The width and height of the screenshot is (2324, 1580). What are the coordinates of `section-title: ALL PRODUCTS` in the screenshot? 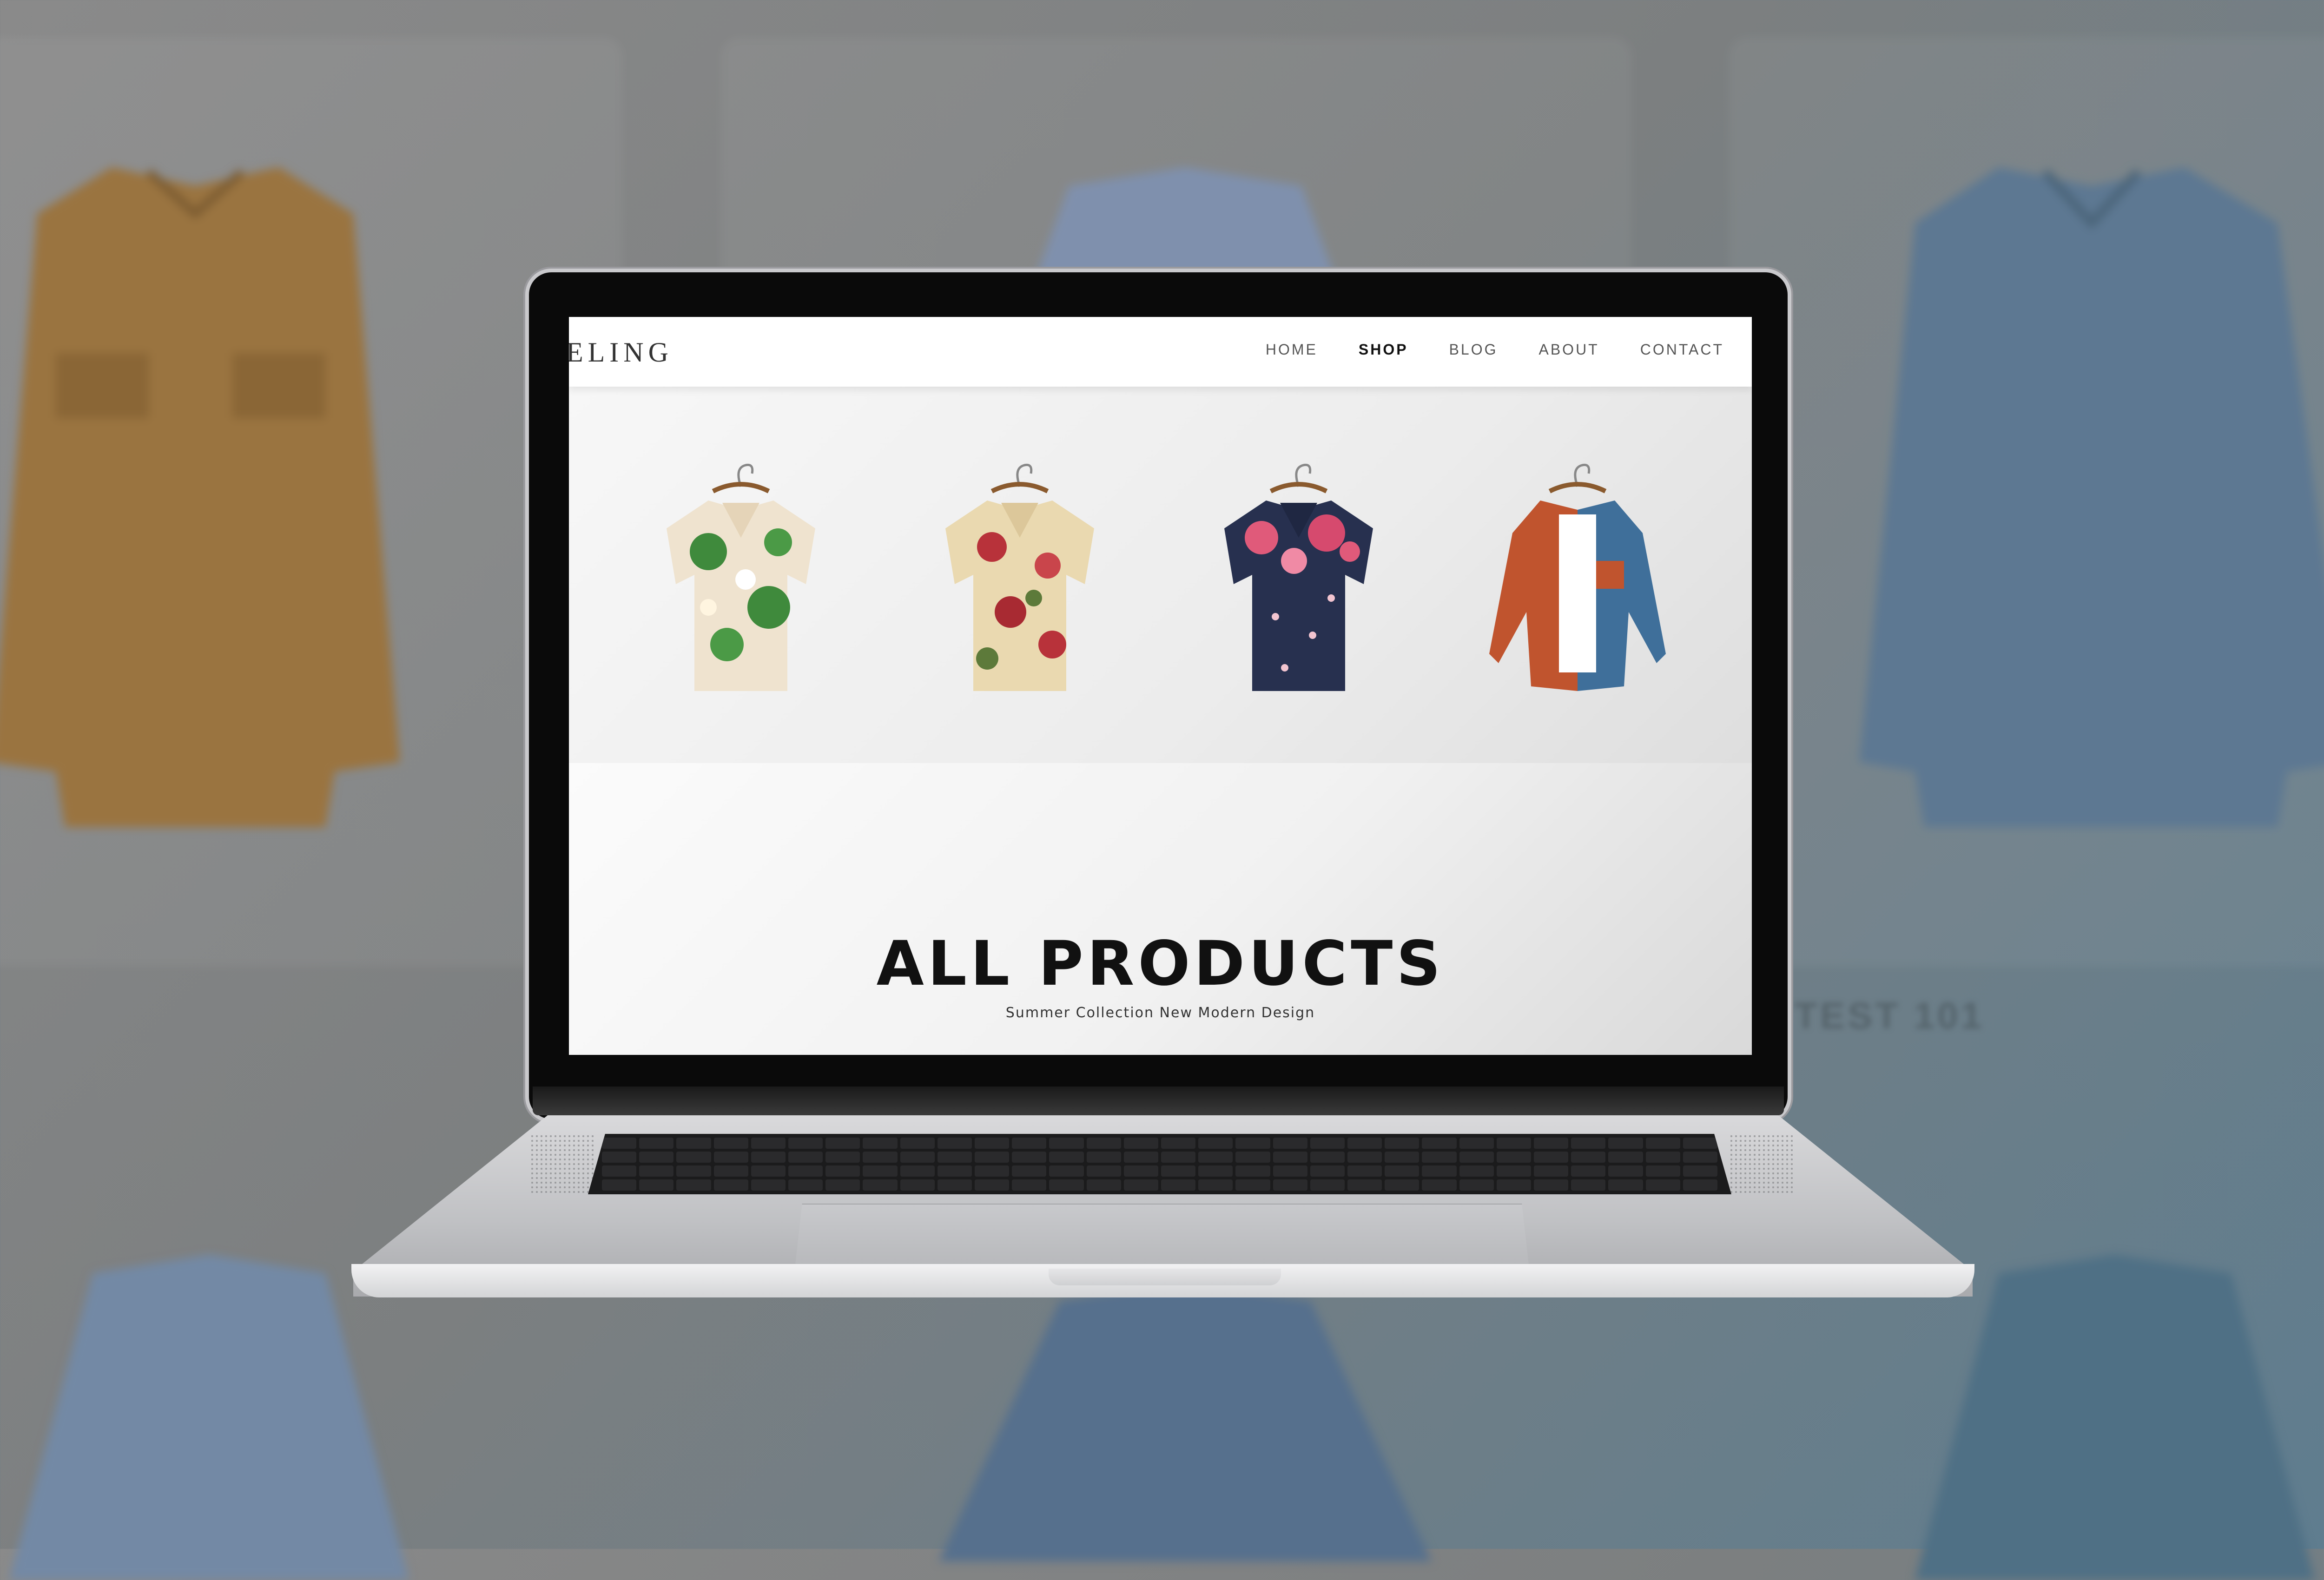 It's located at (1160, 964).